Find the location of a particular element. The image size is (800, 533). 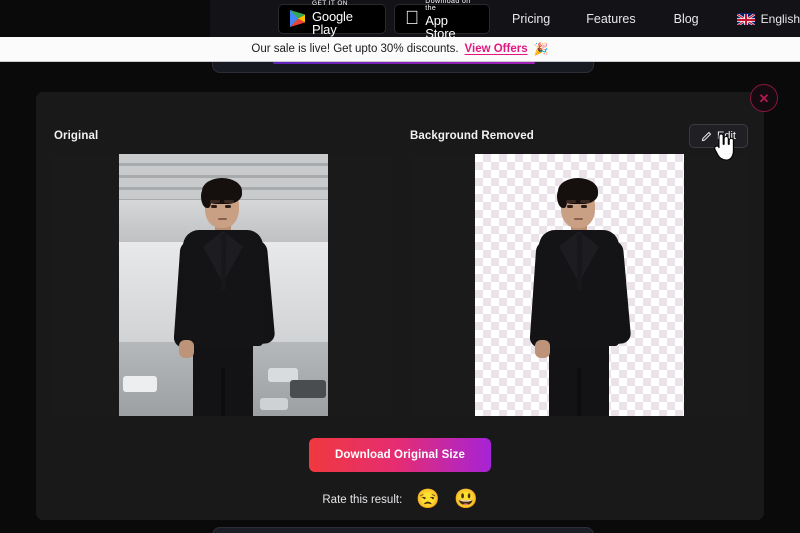

google-play-big-label: Google Play is located at coordinates (332, 22).